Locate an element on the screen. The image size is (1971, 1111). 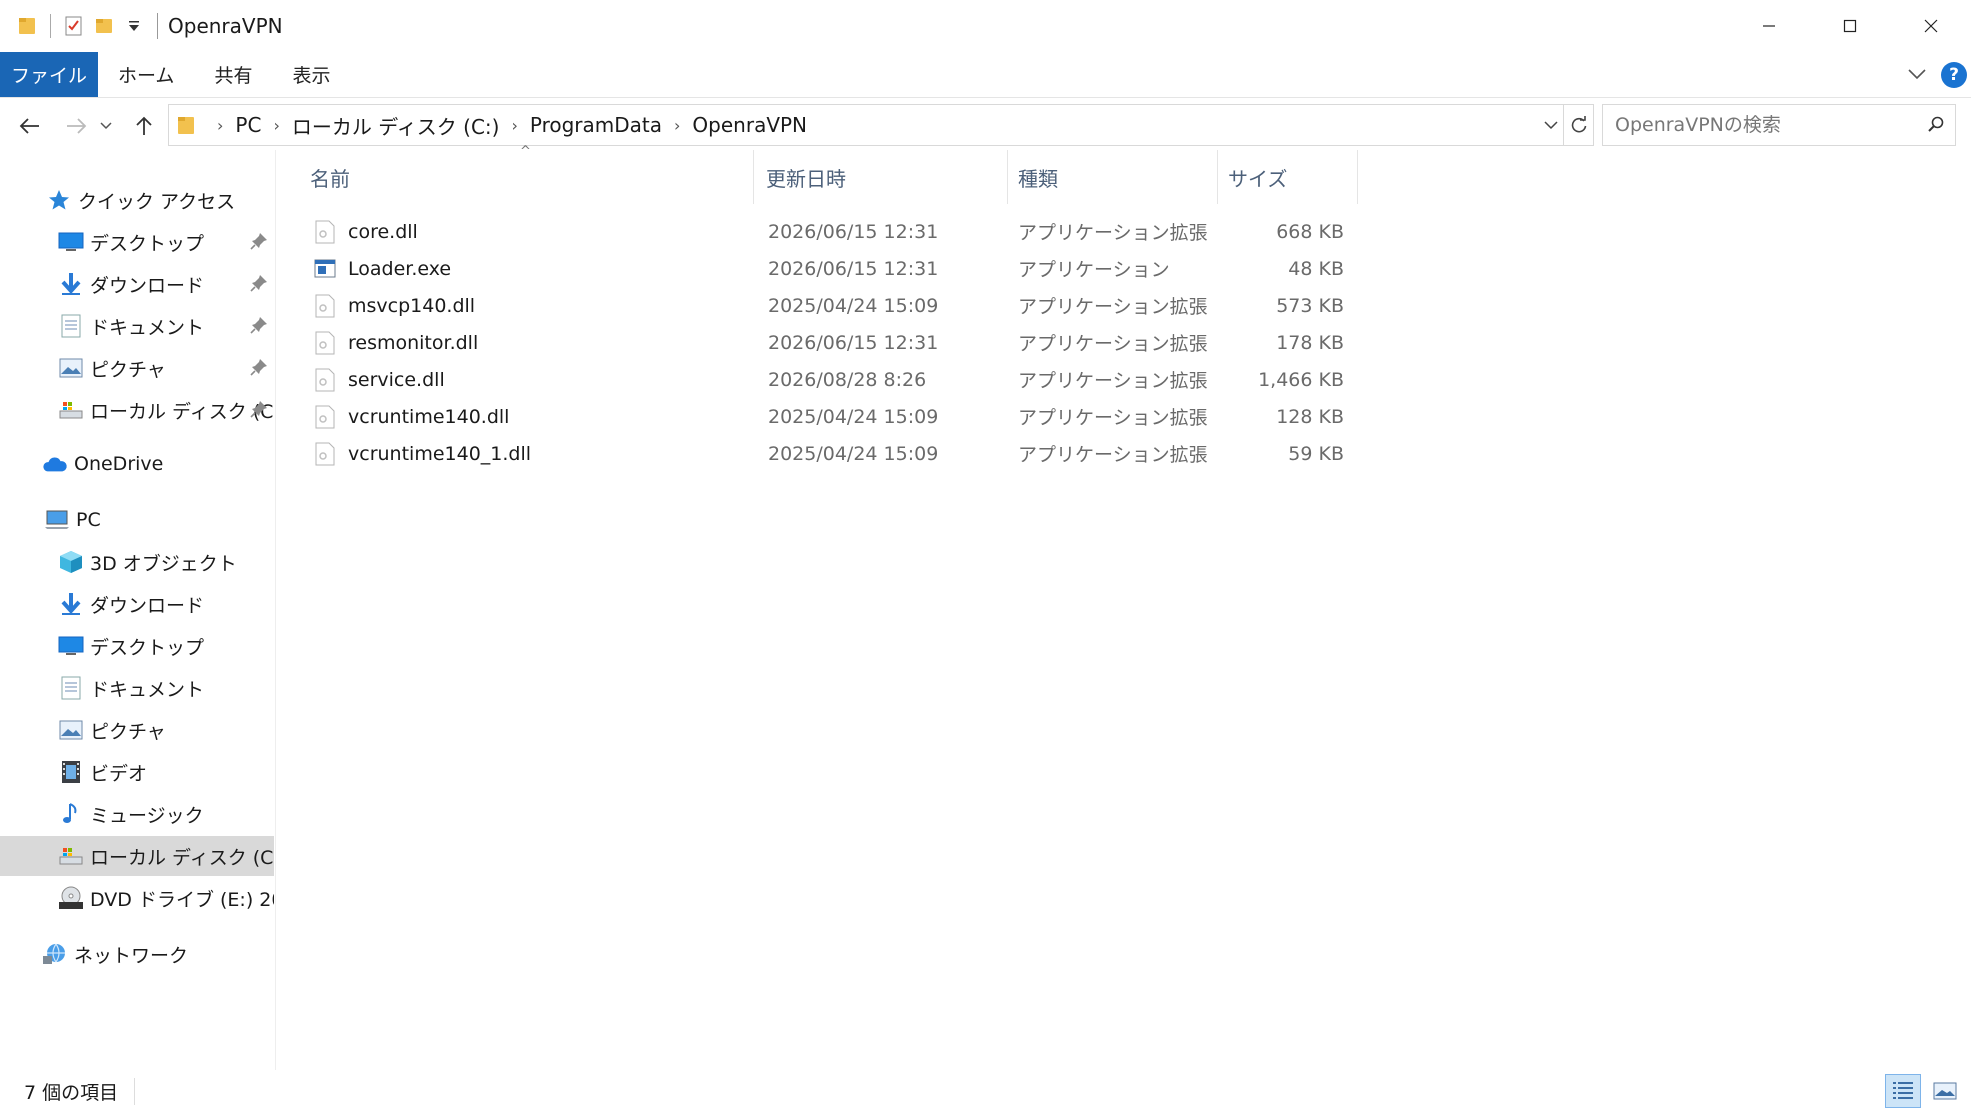
onedrive-cloud-icon is located at coordinates (55, 464).